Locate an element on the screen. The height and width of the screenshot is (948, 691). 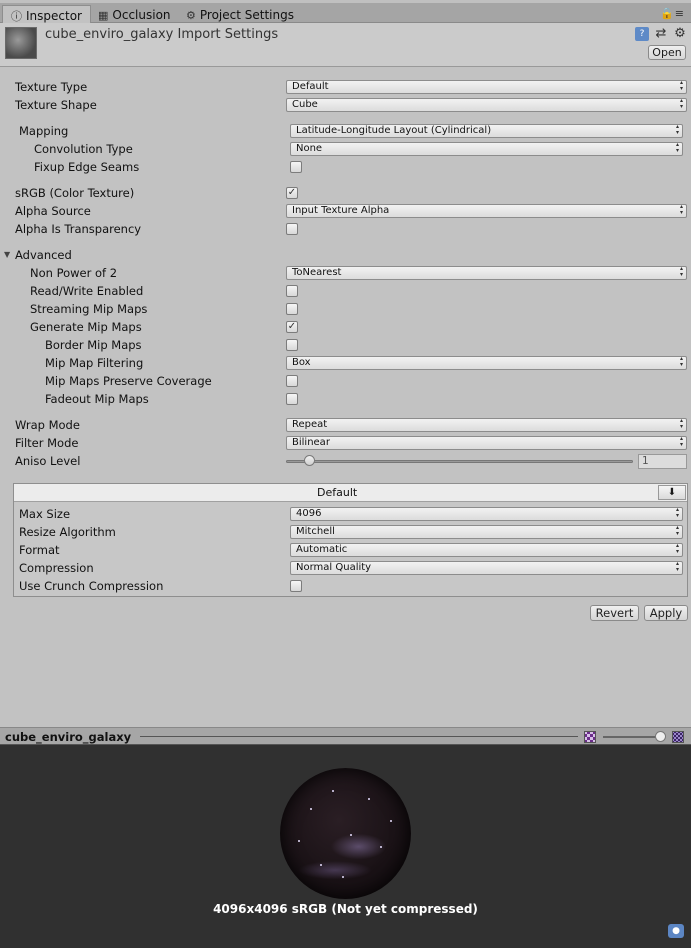
mip-filtering-label: Mip Map Filtering is located at coordinates (94, 363).